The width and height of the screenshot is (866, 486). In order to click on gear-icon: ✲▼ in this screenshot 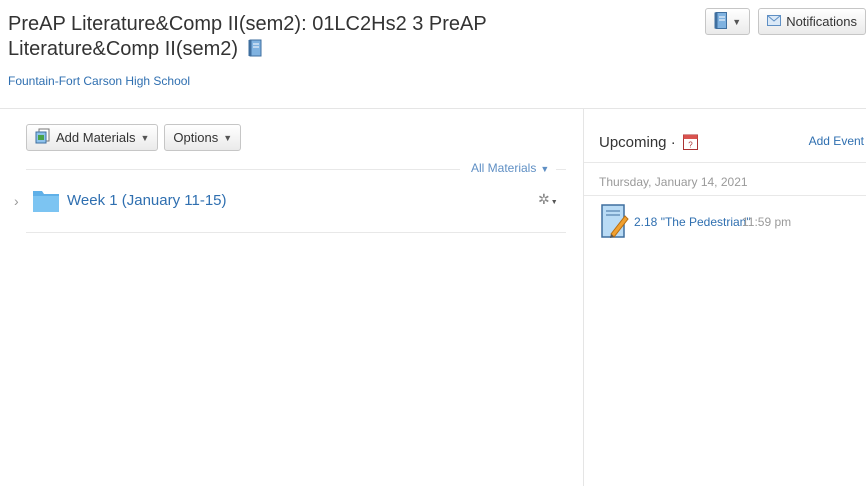, I will do `click(548, 199)`.